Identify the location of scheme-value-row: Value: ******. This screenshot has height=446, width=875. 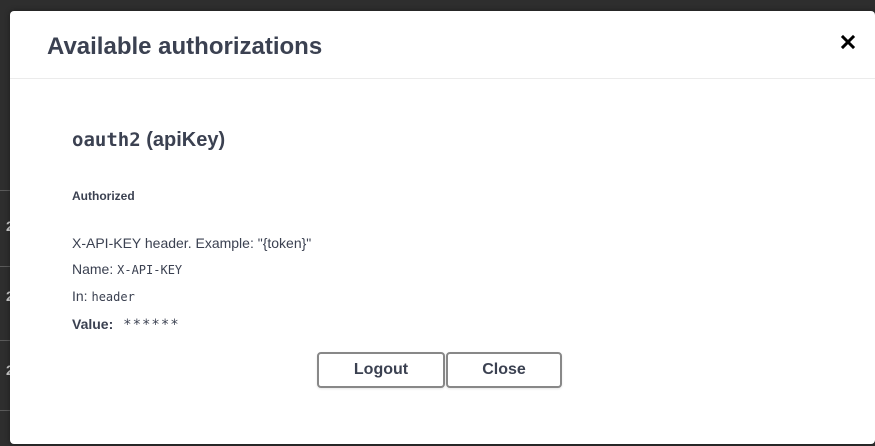
(126, 324).